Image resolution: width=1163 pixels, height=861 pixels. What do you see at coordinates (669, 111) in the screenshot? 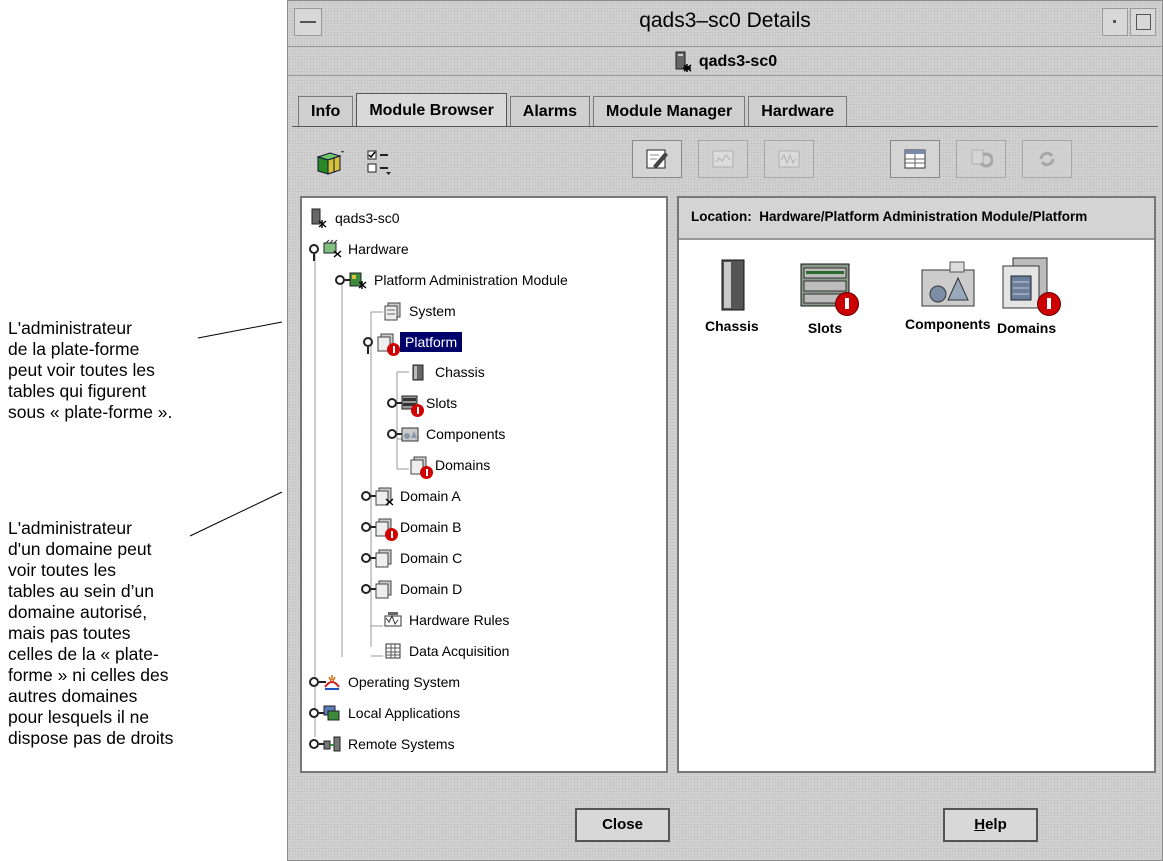
I see `tab-module-manager: Module Manager` at bounding box center [669, 111].